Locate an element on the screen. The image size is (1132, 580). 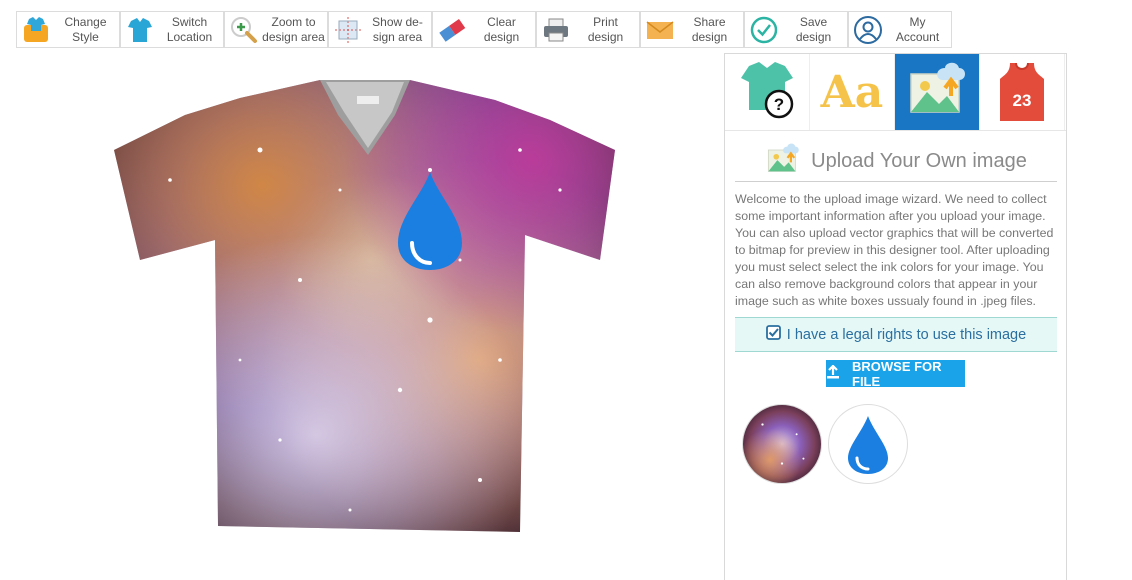
user-icon is located at coordinates (868, 30).